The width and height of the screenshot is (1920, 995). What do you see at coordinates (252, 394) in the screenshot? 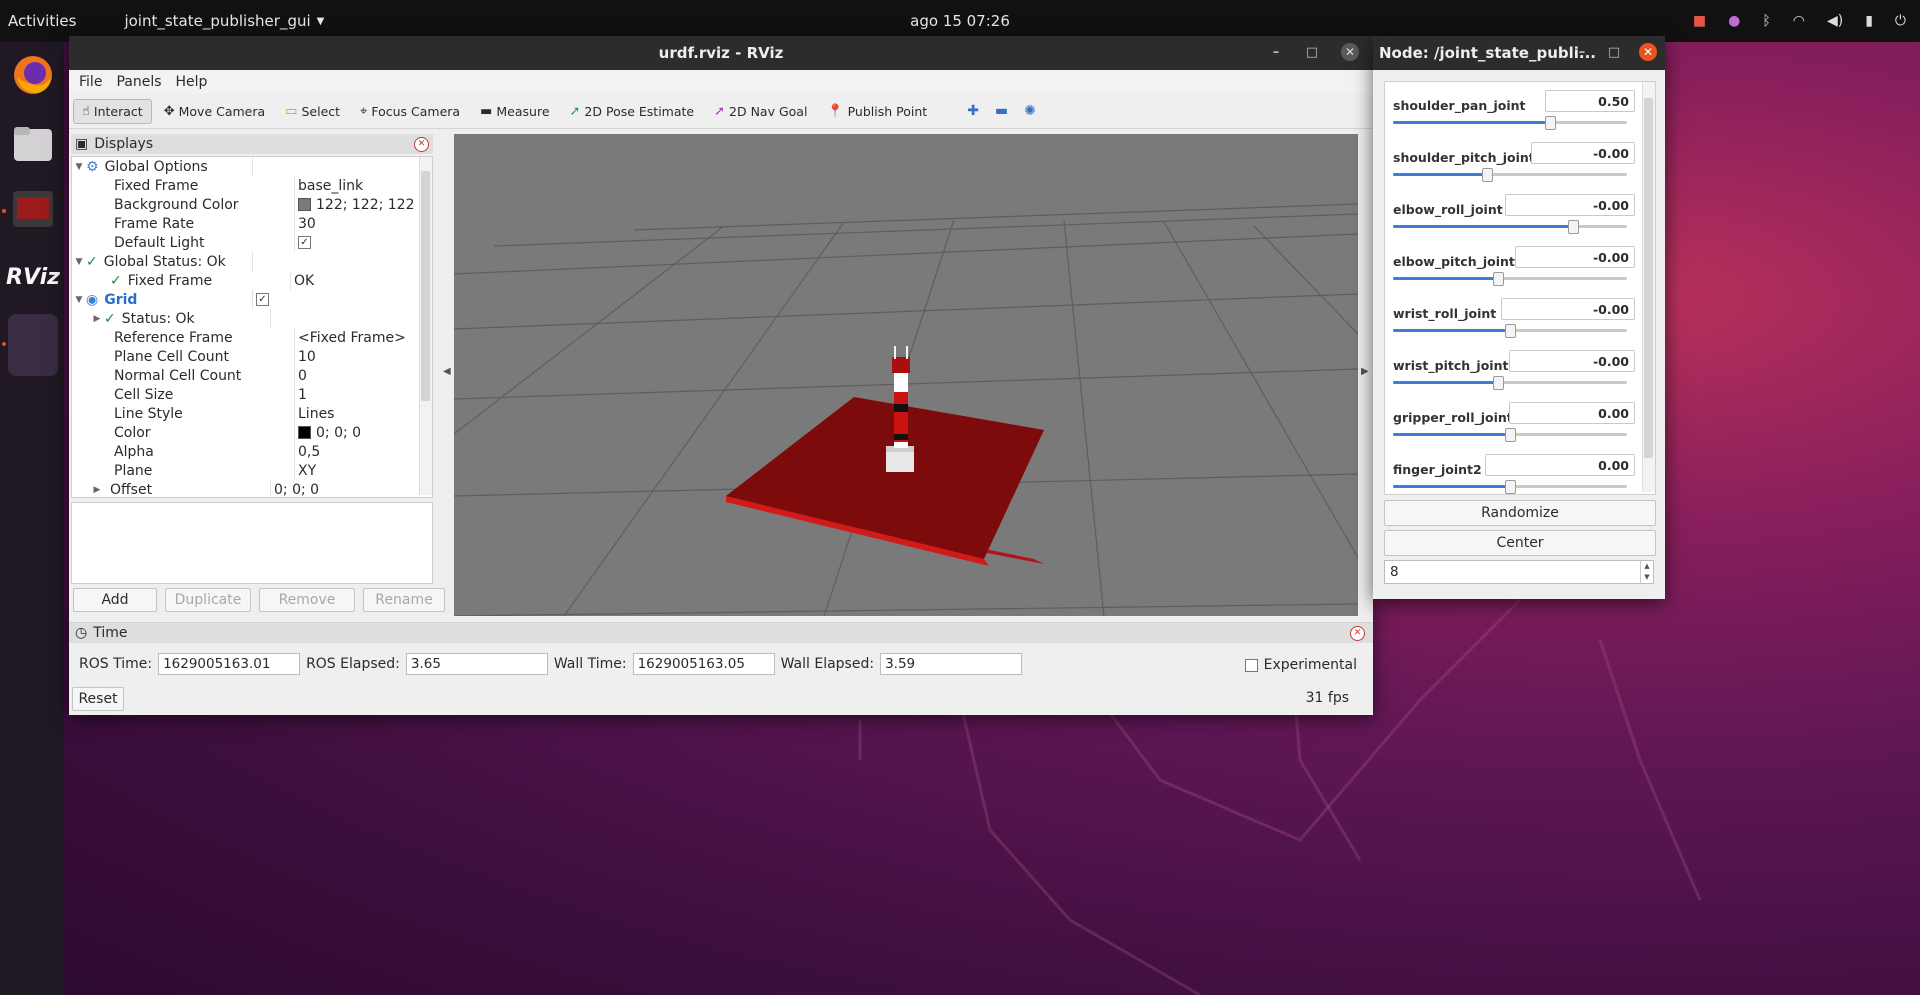
I see `tree-row: Cell Size 1` at bounding box center [252, 394].